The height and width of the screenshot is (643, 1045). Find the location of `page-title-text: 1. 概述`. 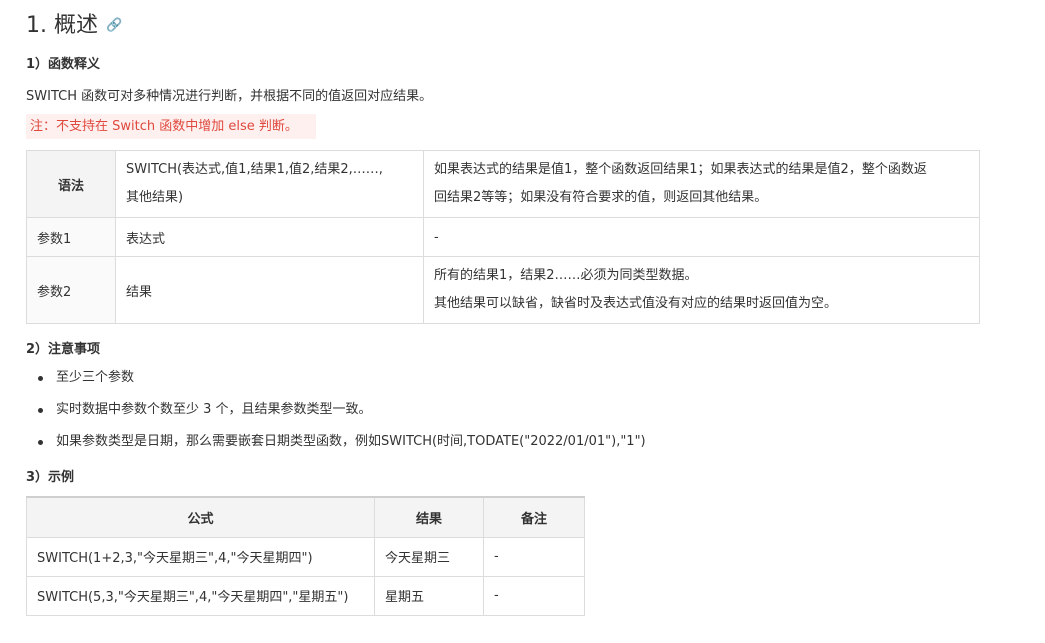

page-title-text: 1. 概述 is located at coordinates (62, 25).